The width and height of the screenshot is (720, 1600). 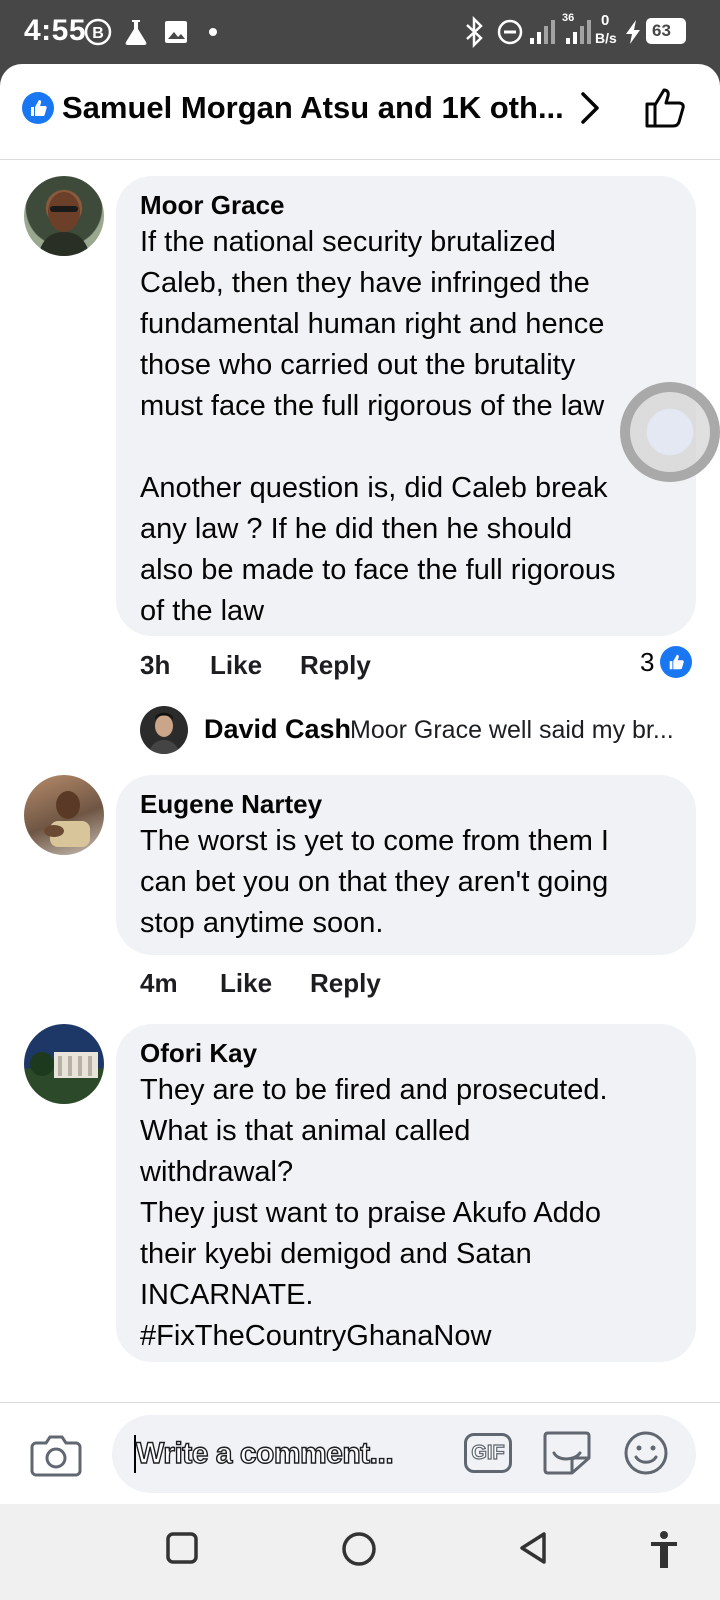 I want to click on comment-composer: Write a comment... GIF, so click(x=360, y=1453).